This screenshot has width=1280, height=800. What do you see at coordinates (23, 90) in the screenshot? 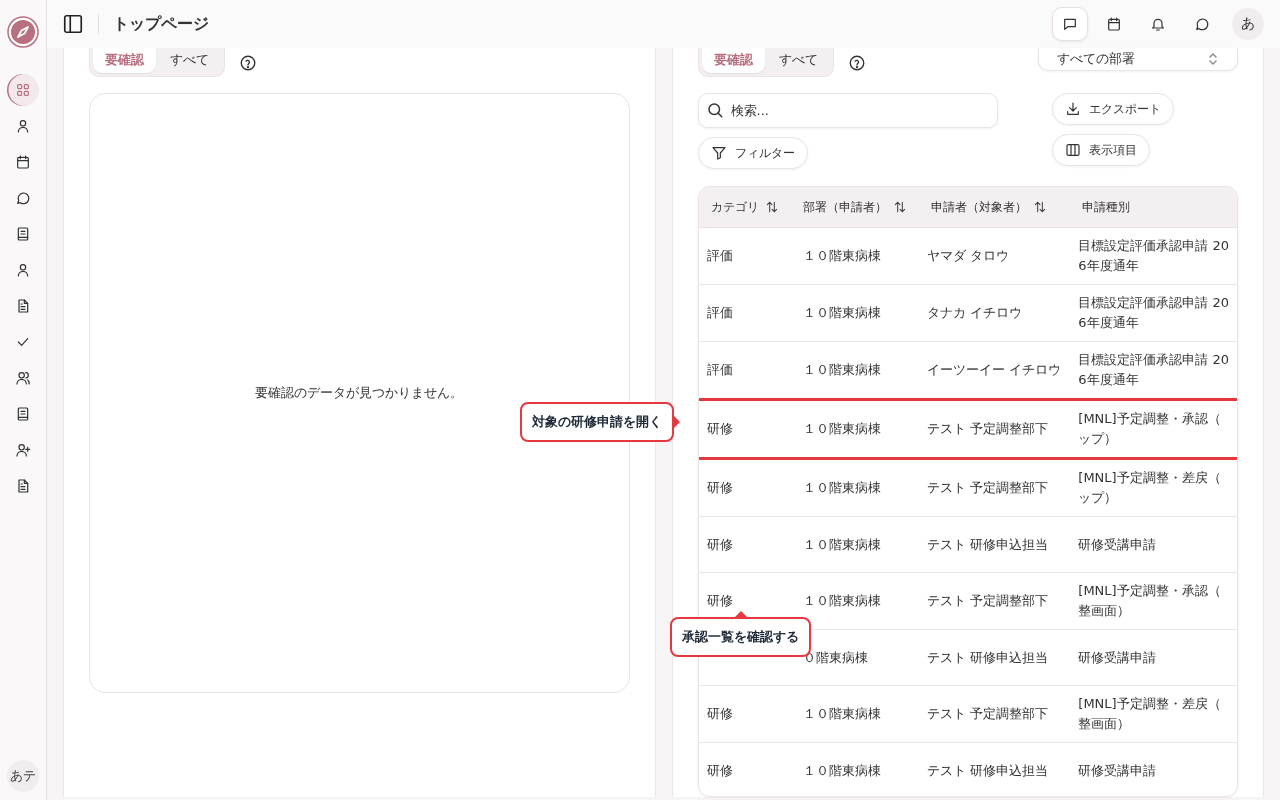
I see `grid-icon` at bounding box center [23, 90].